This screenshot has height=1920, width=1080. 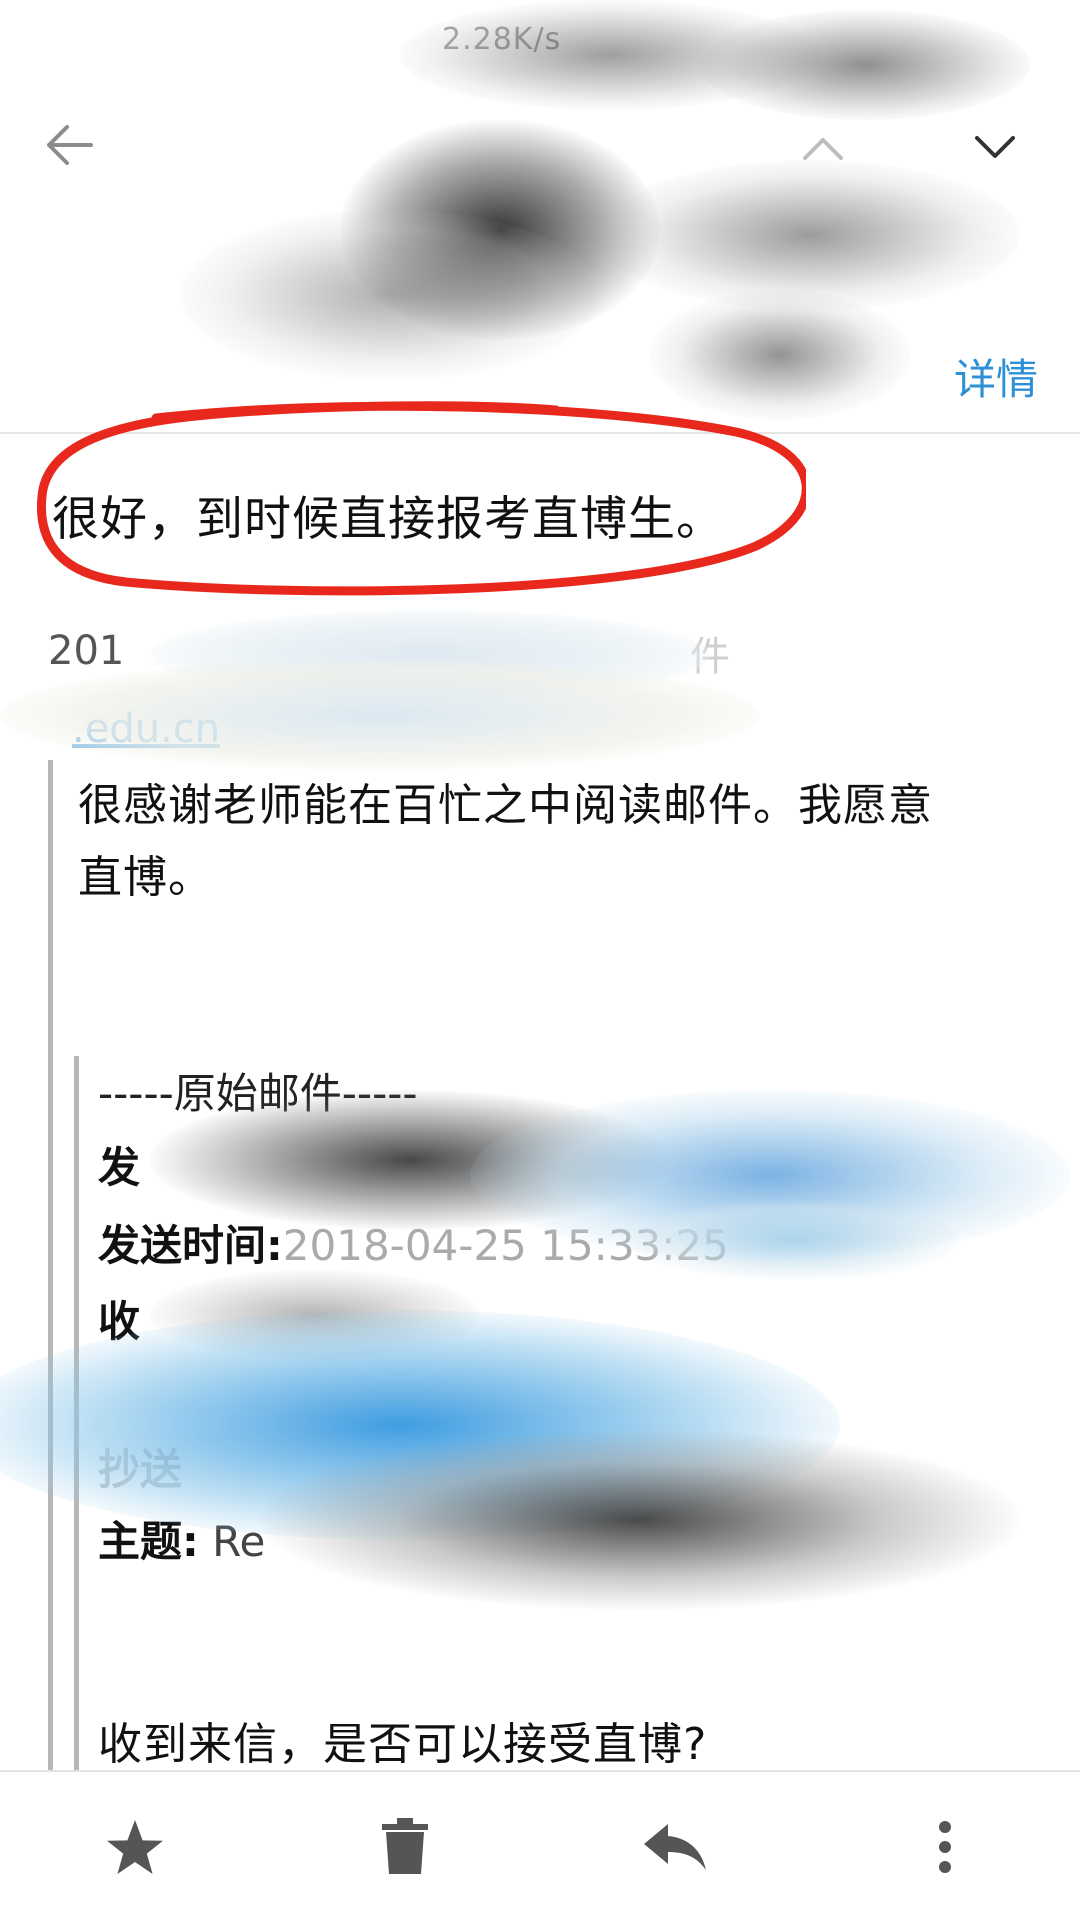 I want to click on star-icon, so click(x=135, y=1847).